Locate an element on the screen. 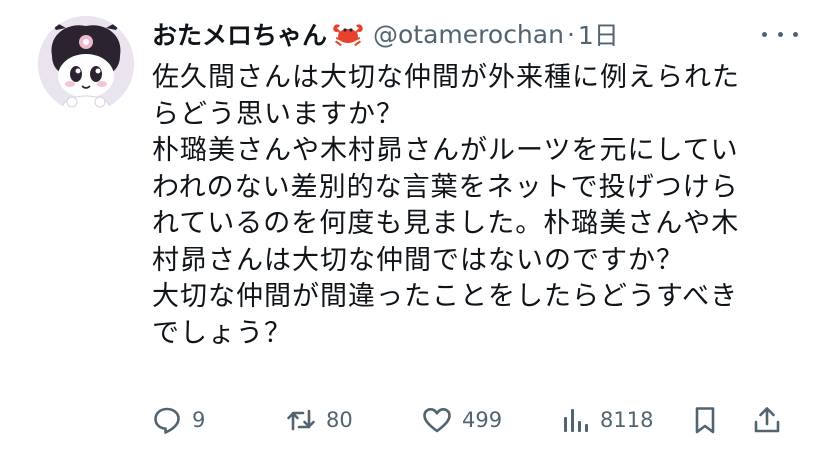  reply-button: 9 is located at coordinates (178, 420).